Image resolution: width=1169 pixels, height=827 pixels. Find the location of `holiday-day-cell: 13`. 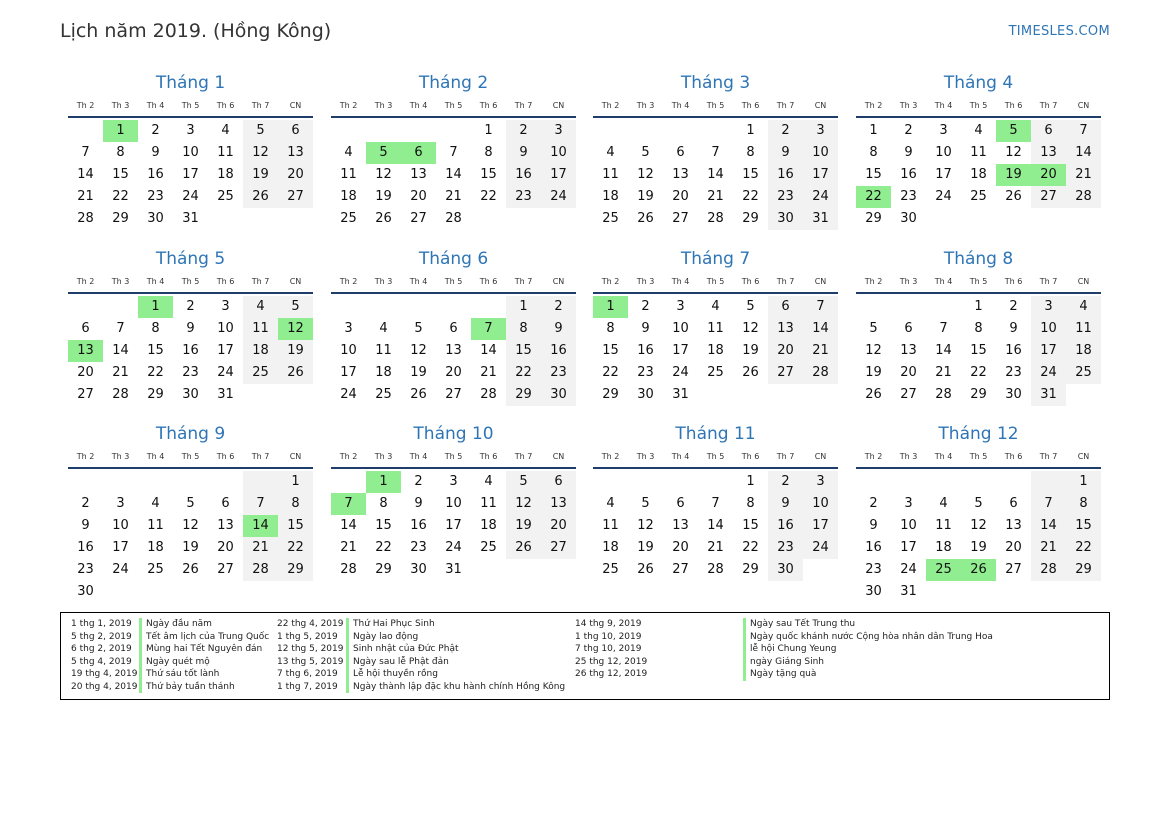

holiday-day-cell: 13 is located at coordinates (85, 351).